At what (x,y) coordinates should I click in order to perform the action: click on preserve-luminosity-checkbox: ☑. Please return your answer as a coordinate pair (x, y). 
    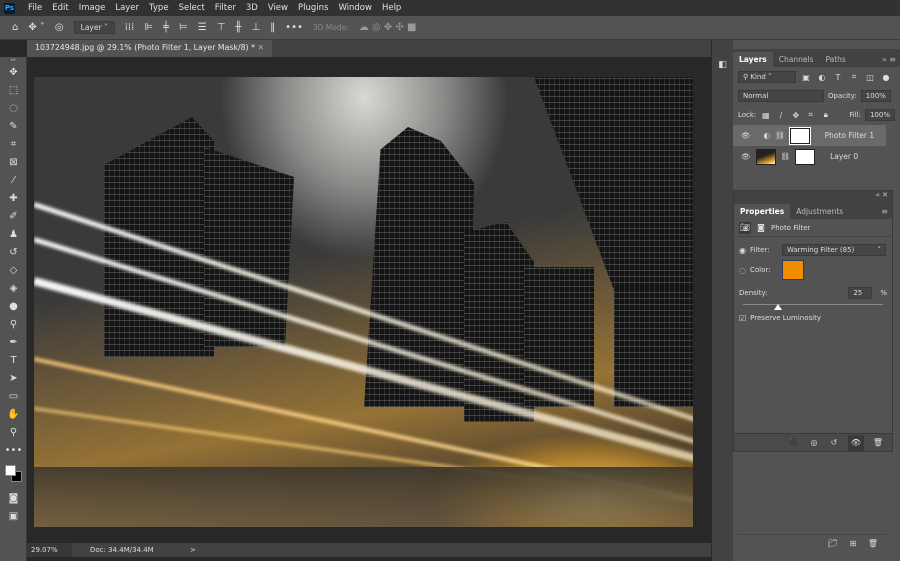
    Looking at the image, I should click on (742, 318).